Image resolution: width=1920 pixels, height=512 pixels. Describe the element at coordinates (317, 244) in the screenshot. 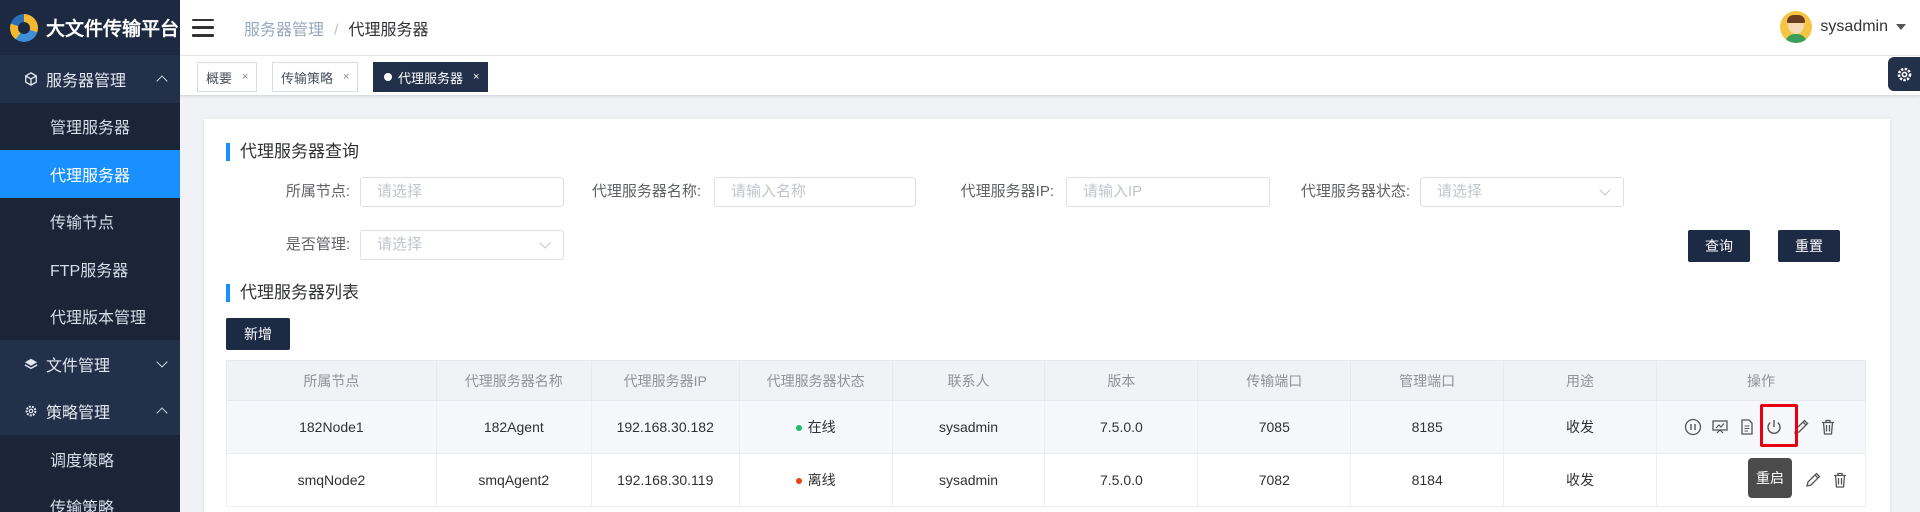

I see `managed-label: 是否管理:` at that location.